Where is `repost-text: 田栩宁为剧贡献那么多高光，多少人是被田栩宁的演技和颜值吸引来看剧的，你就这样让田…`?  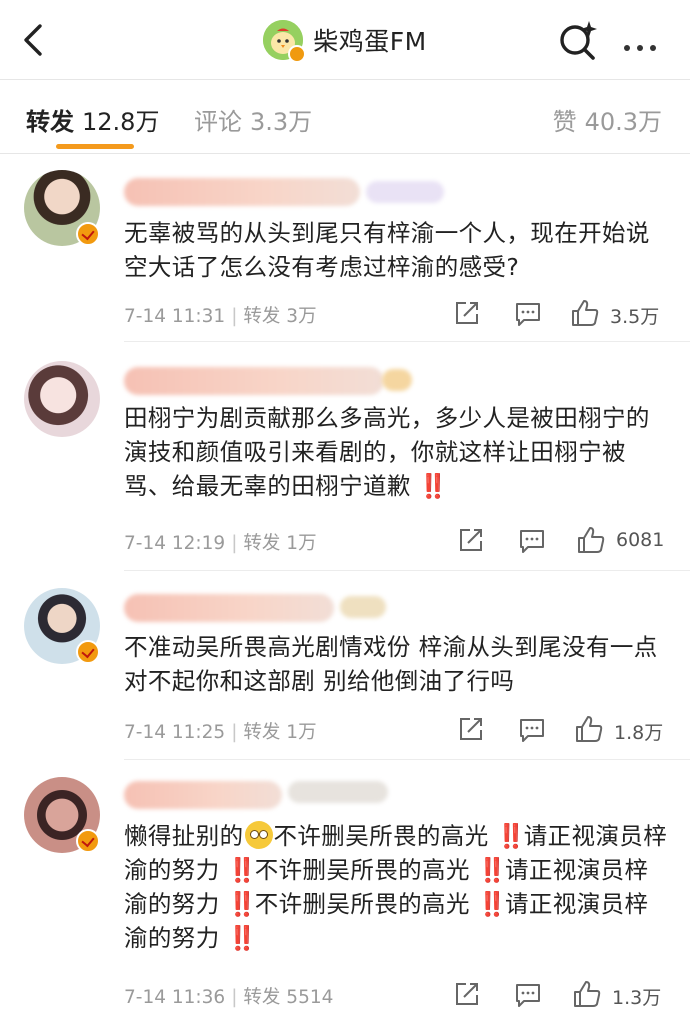
repost-text: 田栩宁为剧贡献那么多高光，多少人是被田栩宁的演技和颜值吸引来看剧的，你就这样让田… is located at coordinates (394, 452).